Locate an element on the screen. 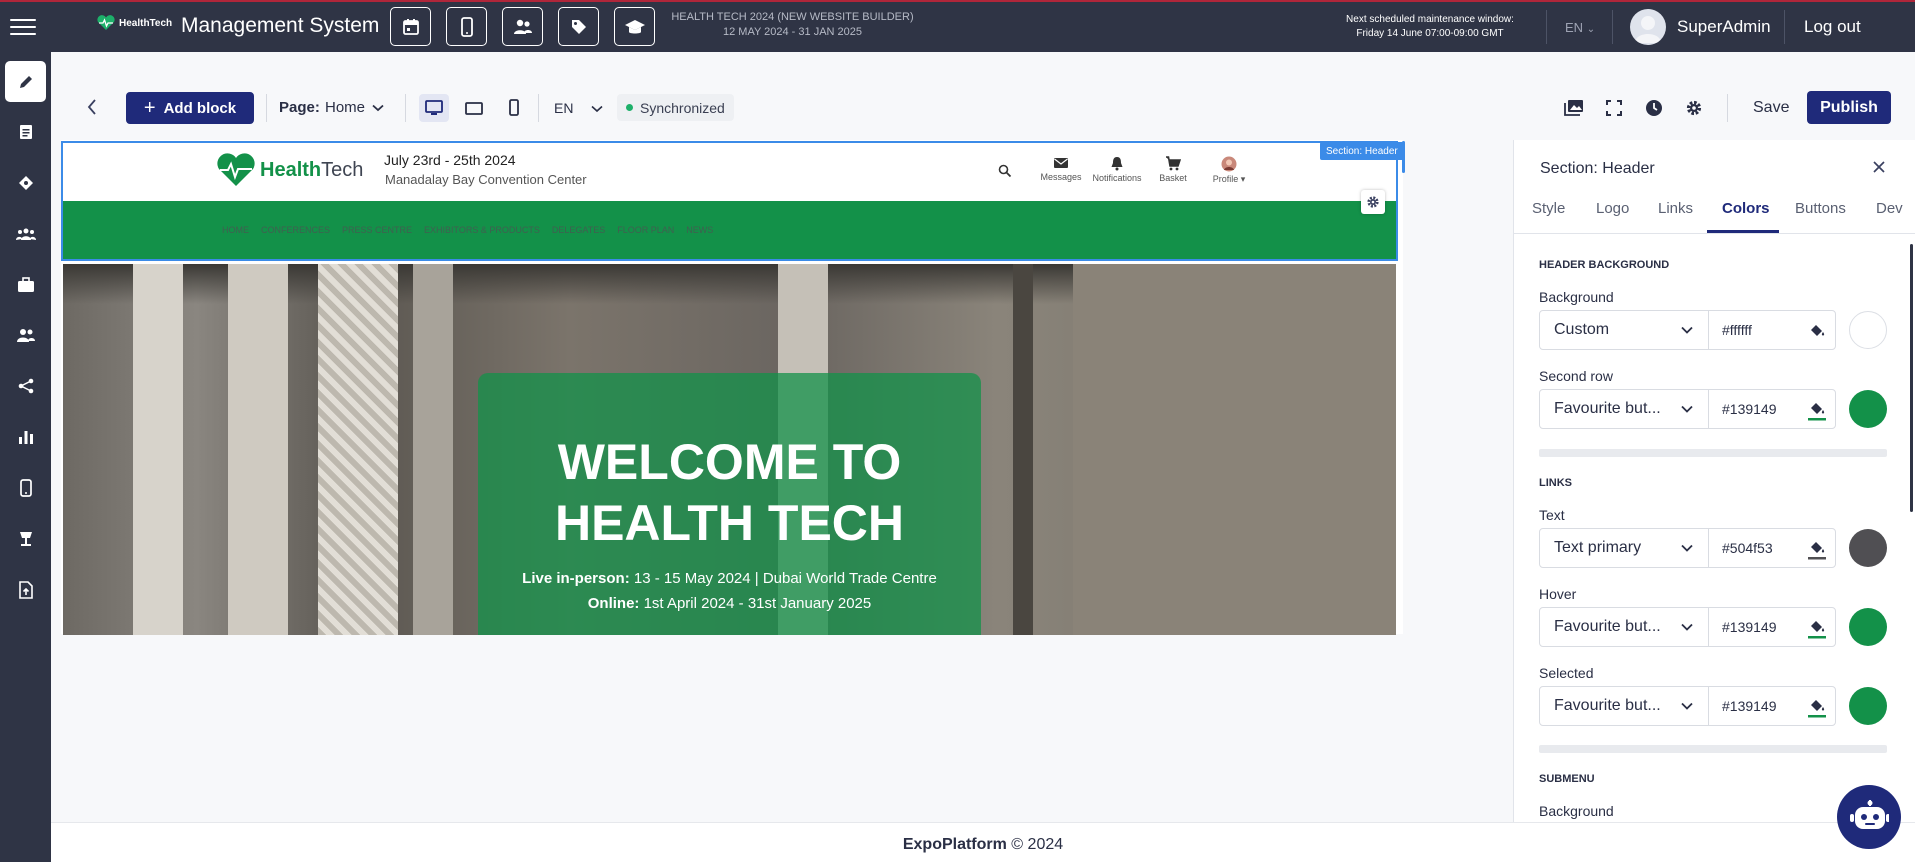  selected-color-swatch is located at coordinates (1868, 706).